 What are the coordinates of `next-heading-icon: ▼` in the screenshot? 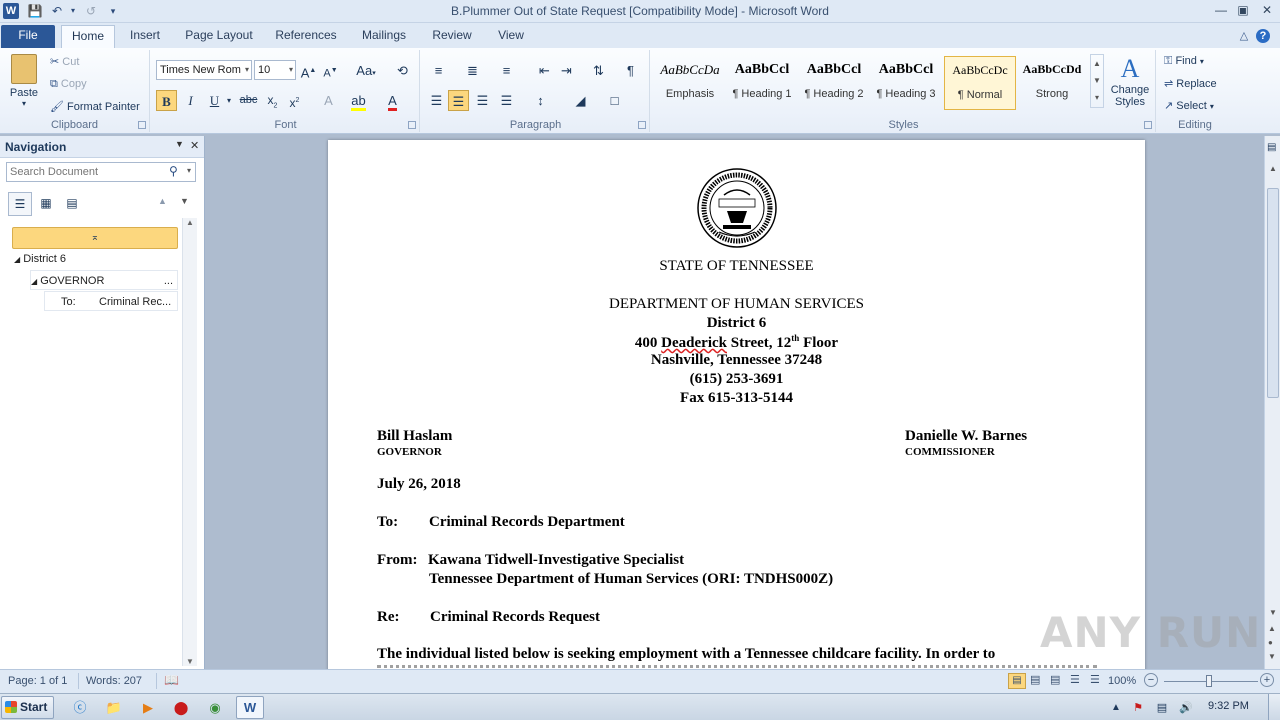 It's located at (184, 201).